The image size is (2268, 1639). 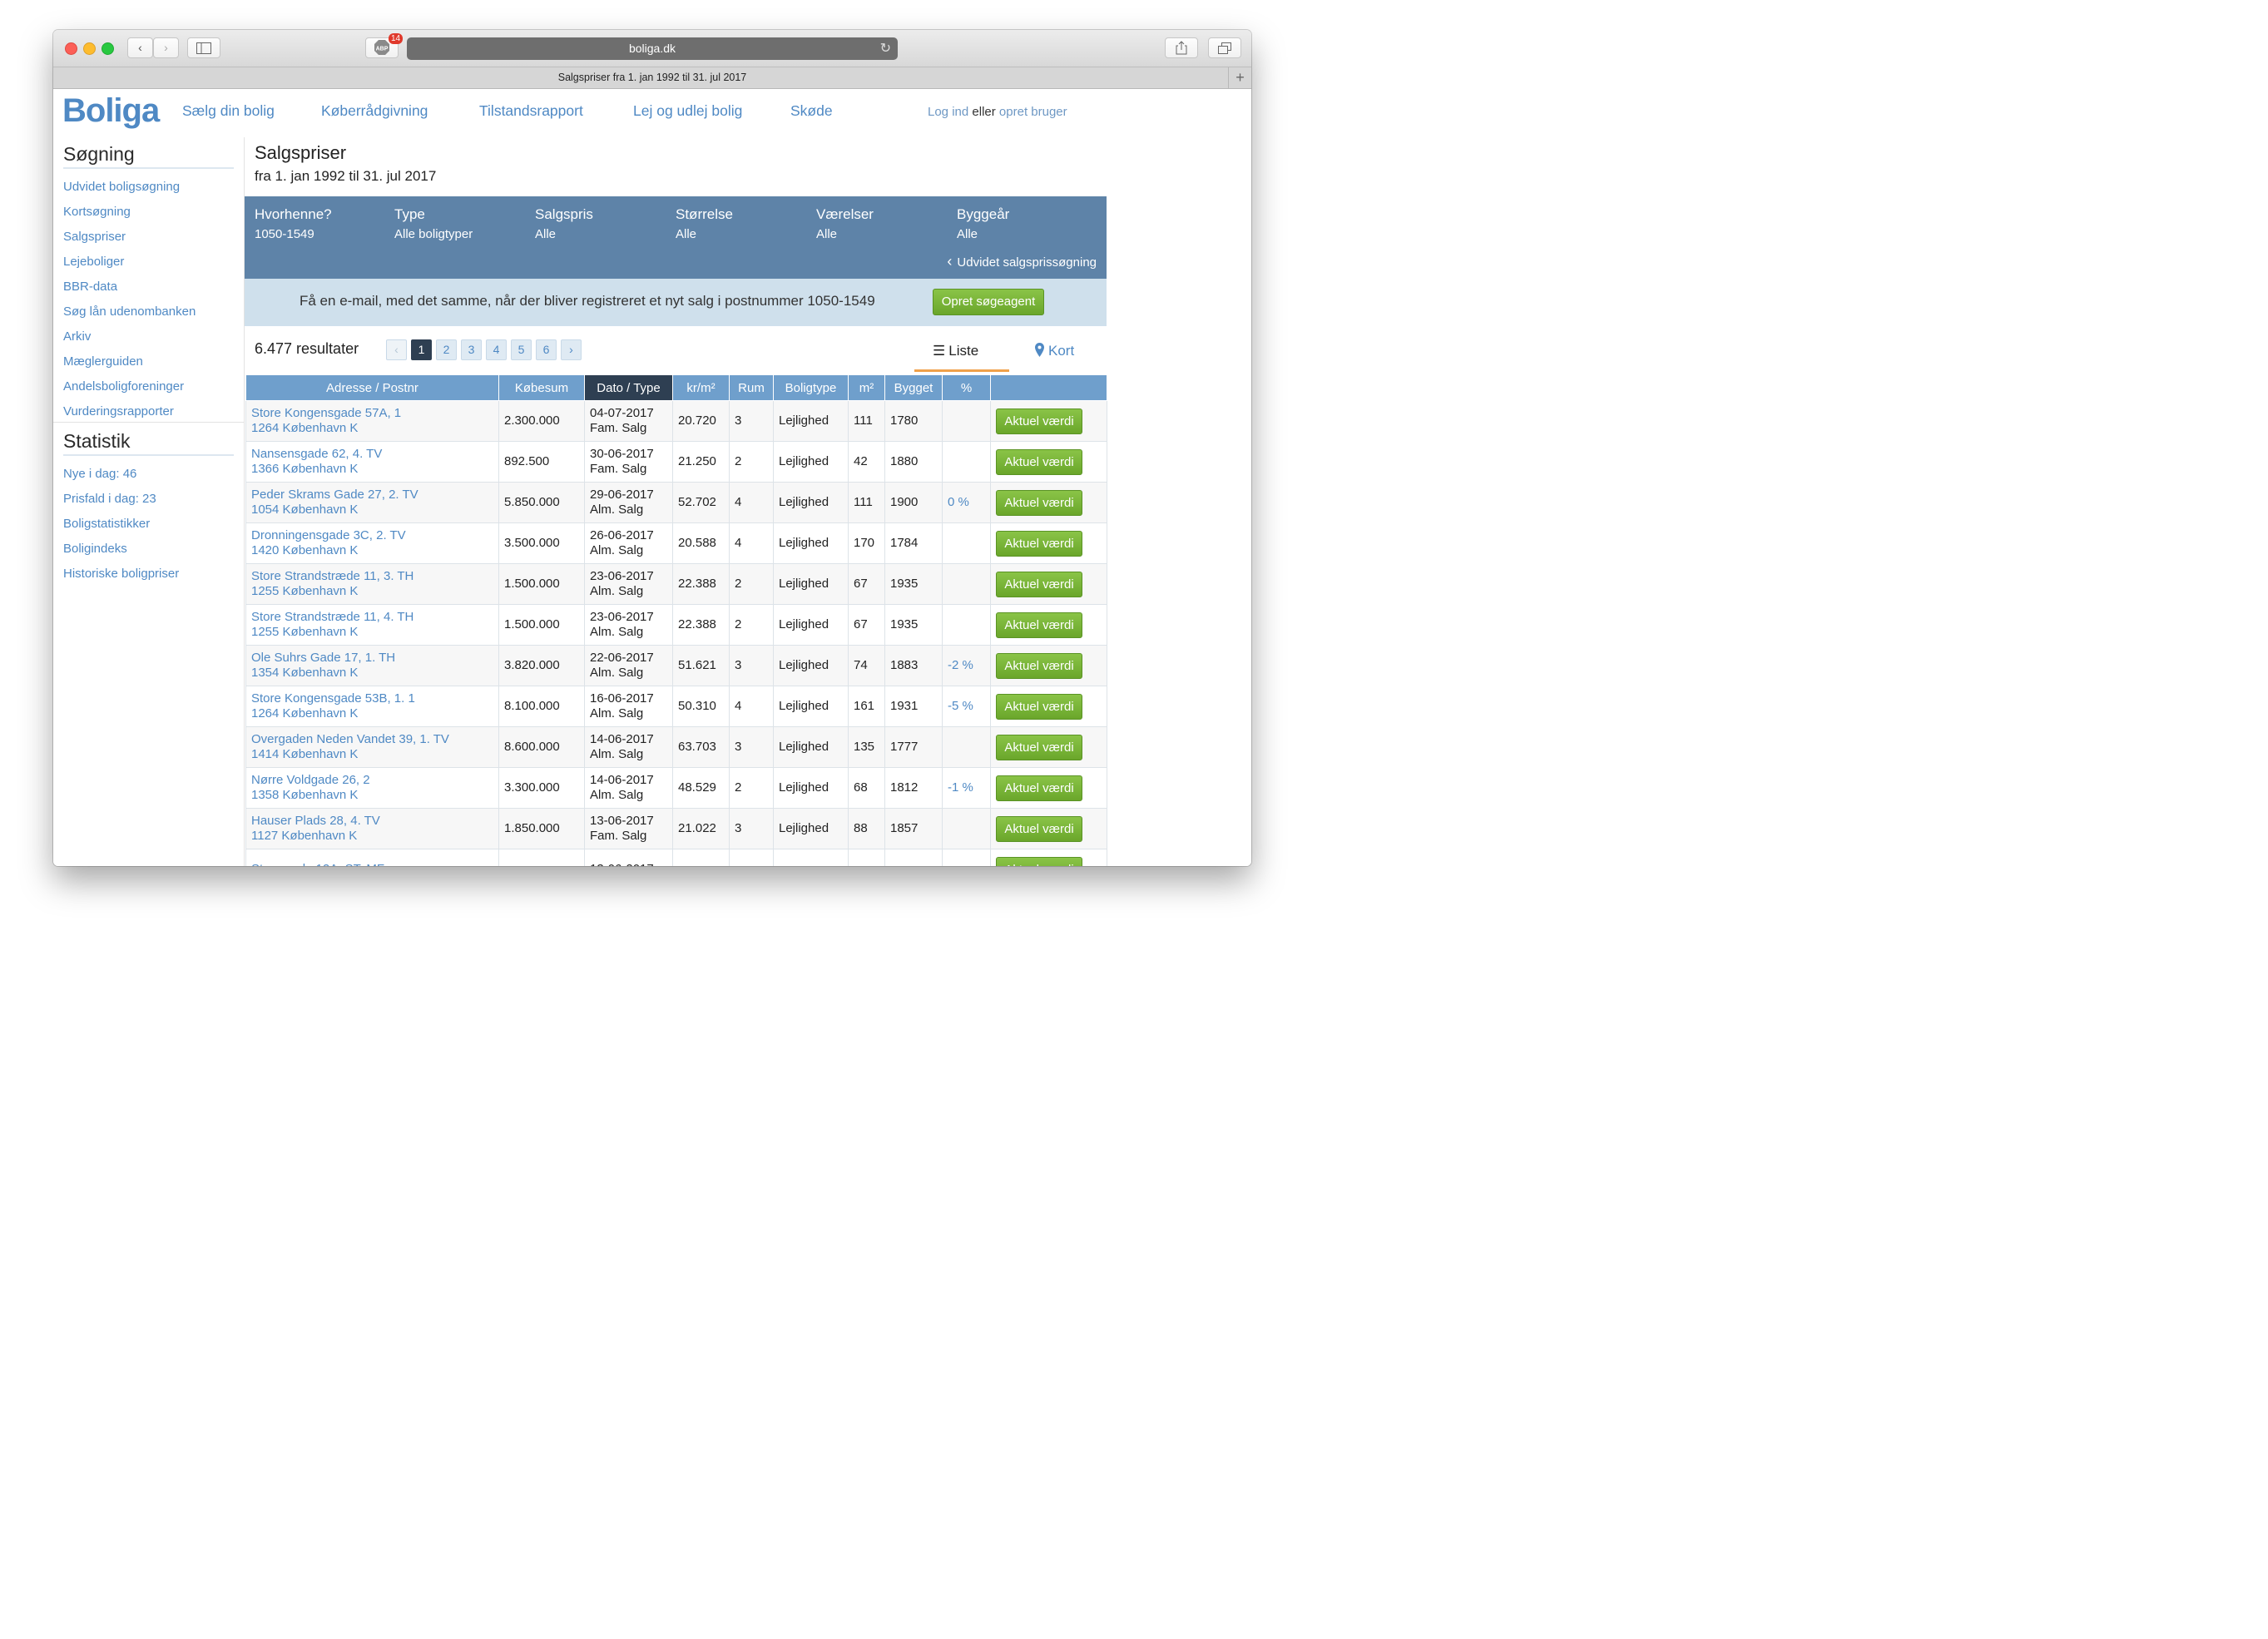 What do you see at coordinates (372, 387) in the screenshot?
I see `column-header-address: Adresse / Postnr` at bounding box center [372, 387].